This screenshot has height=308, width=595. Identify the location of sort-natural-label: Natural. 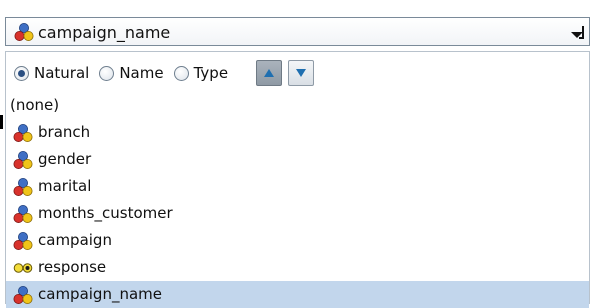
(62, 73).